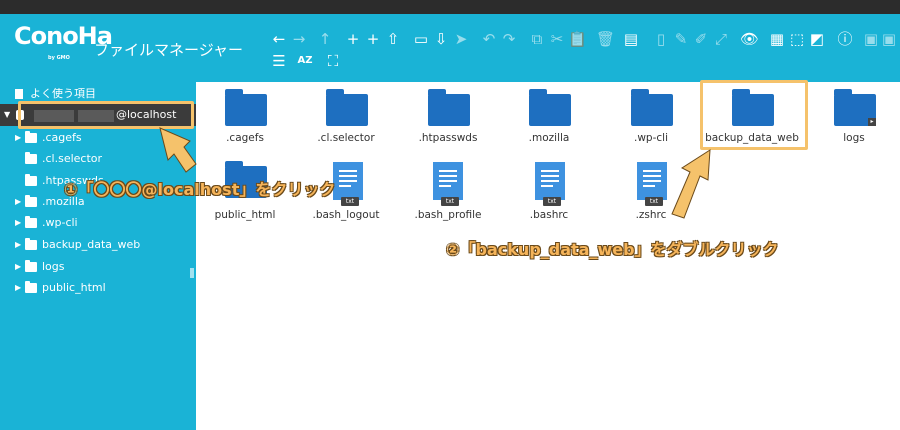 The image size is (900, 430). Describe the element at coordinates (681, 39) in the screenshot. I see `rename-icon: ✎` at that location.